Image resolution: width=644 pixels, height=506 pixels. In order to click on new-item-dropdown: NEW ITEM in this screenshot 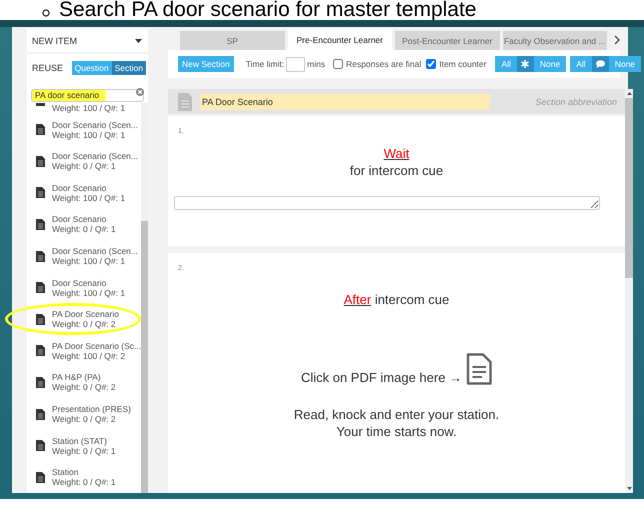, I will do `click(87, 41)`.